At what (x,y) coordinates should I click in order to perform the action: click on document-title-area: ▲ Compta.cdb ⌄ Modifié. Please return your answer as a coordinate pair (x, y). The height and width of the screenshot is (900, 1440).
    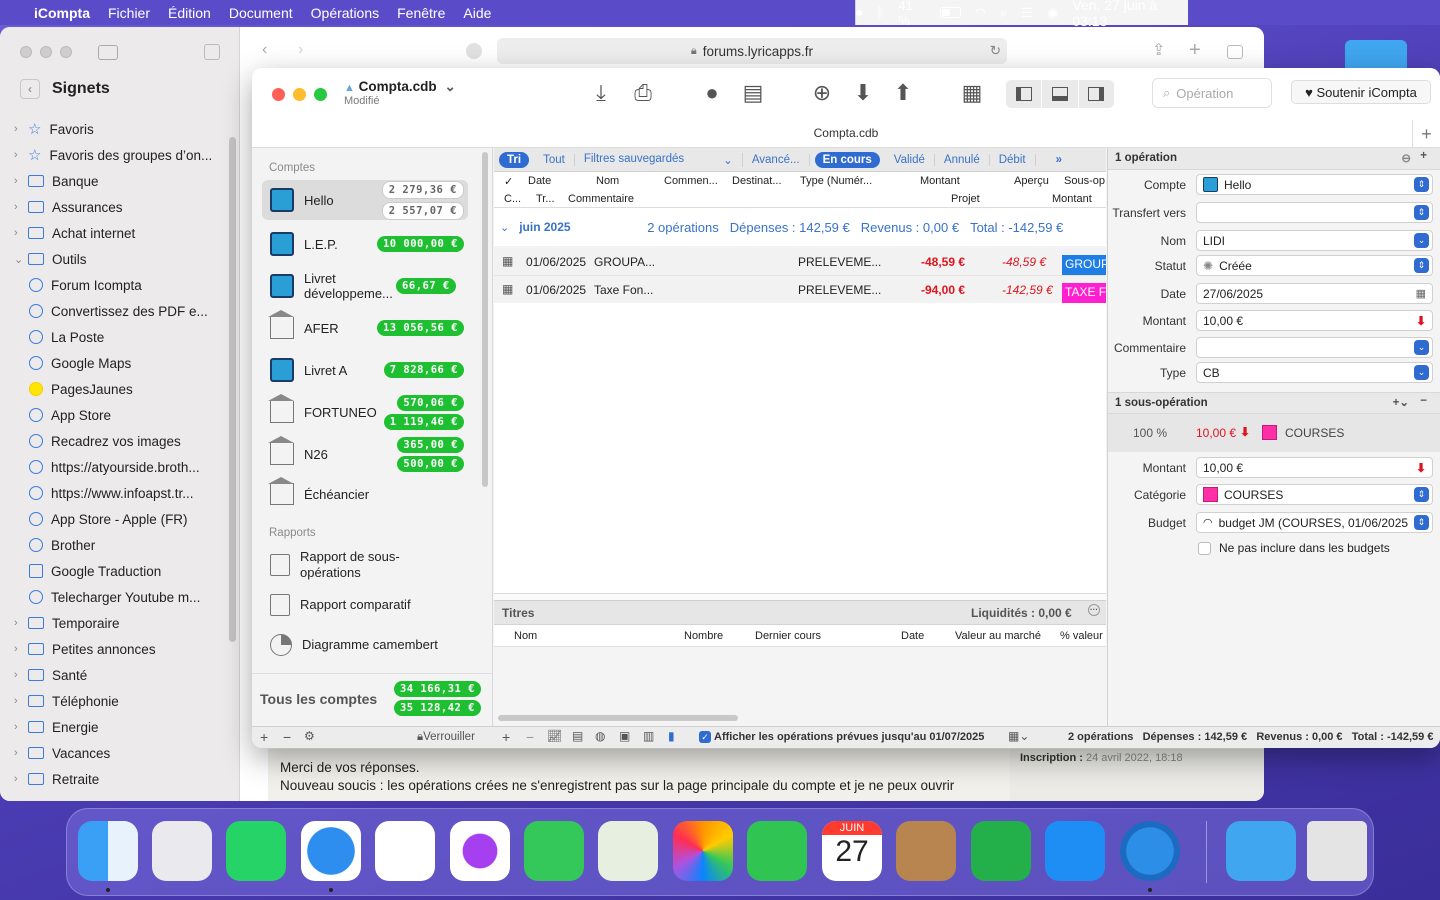
    Looking at the image, I should click on (400, 93).